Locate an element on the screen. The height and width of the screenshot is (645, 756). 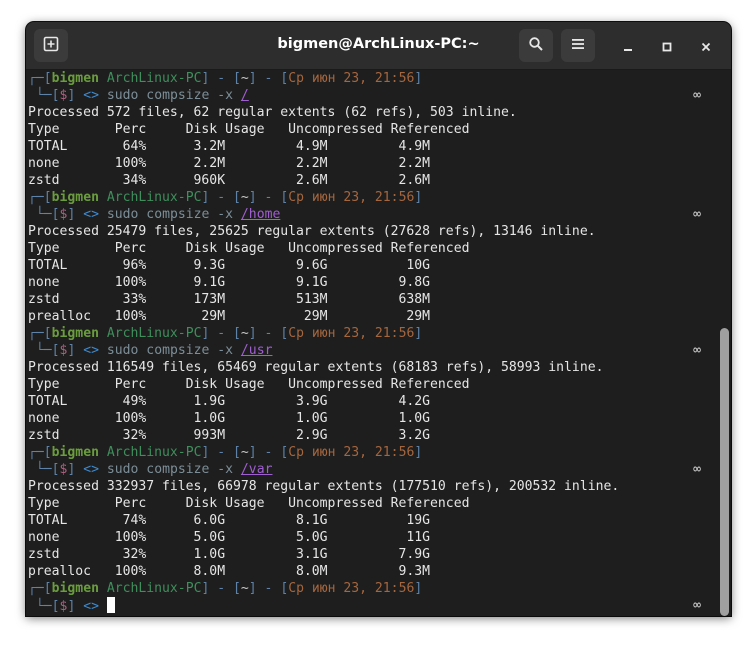
table-row: zstd 32% 993M 2.9G 3.2G is located at coordinates (229, 435).